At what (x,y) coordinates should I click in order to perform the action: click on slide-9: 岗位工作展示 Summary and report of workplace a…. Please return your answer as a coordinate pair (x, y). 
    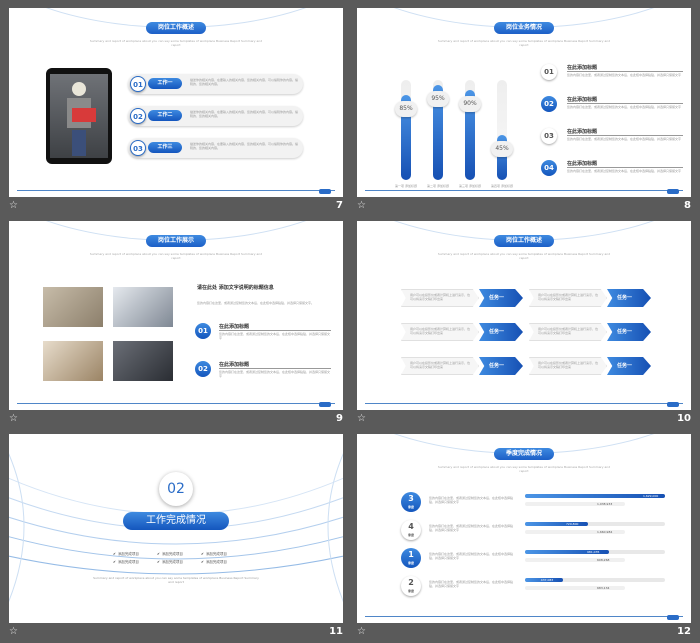
    Looking at the image, I should click on (176, 315).